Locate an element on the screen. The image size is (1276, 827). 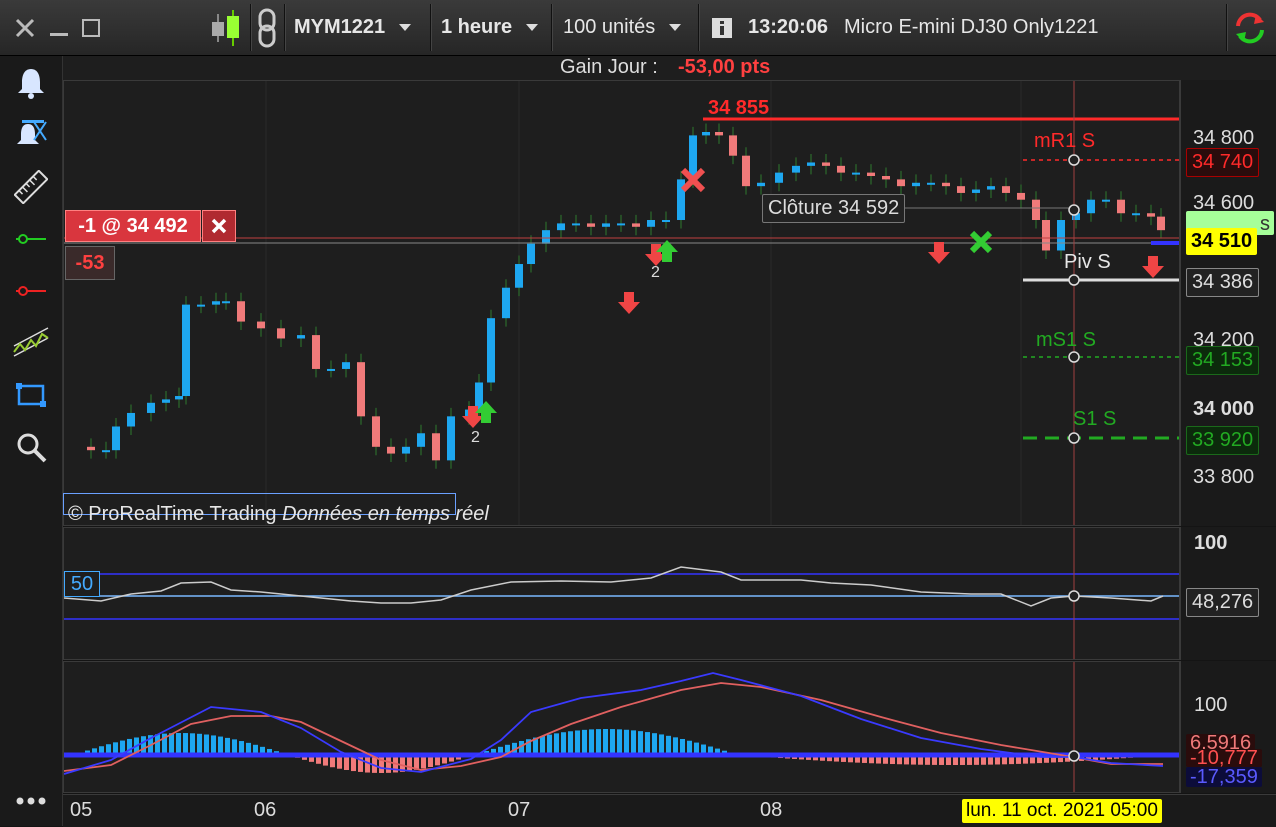
alert-bell-icon is located at coordinates (31, 83).